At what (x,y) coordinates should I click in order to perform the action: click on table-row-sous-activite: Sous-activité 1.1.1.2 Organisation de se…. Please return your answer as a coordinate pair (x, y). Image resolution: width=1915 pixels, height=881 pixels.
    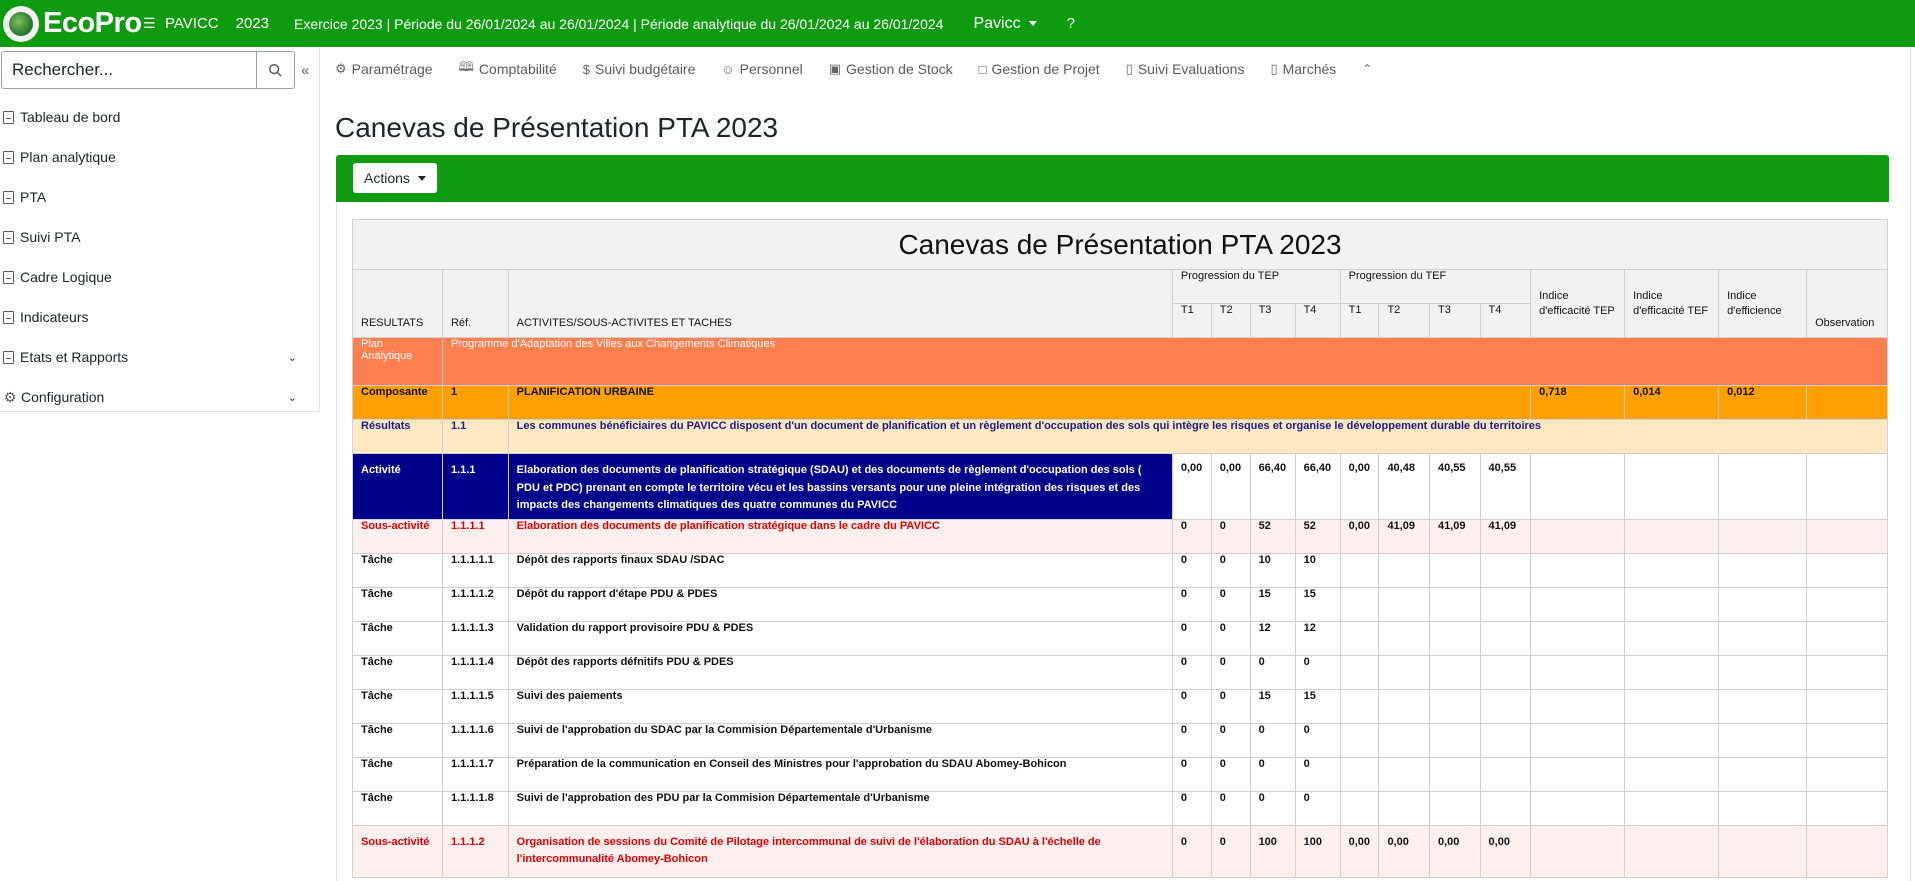
    Looking at the image, I should click on (1120, 851).